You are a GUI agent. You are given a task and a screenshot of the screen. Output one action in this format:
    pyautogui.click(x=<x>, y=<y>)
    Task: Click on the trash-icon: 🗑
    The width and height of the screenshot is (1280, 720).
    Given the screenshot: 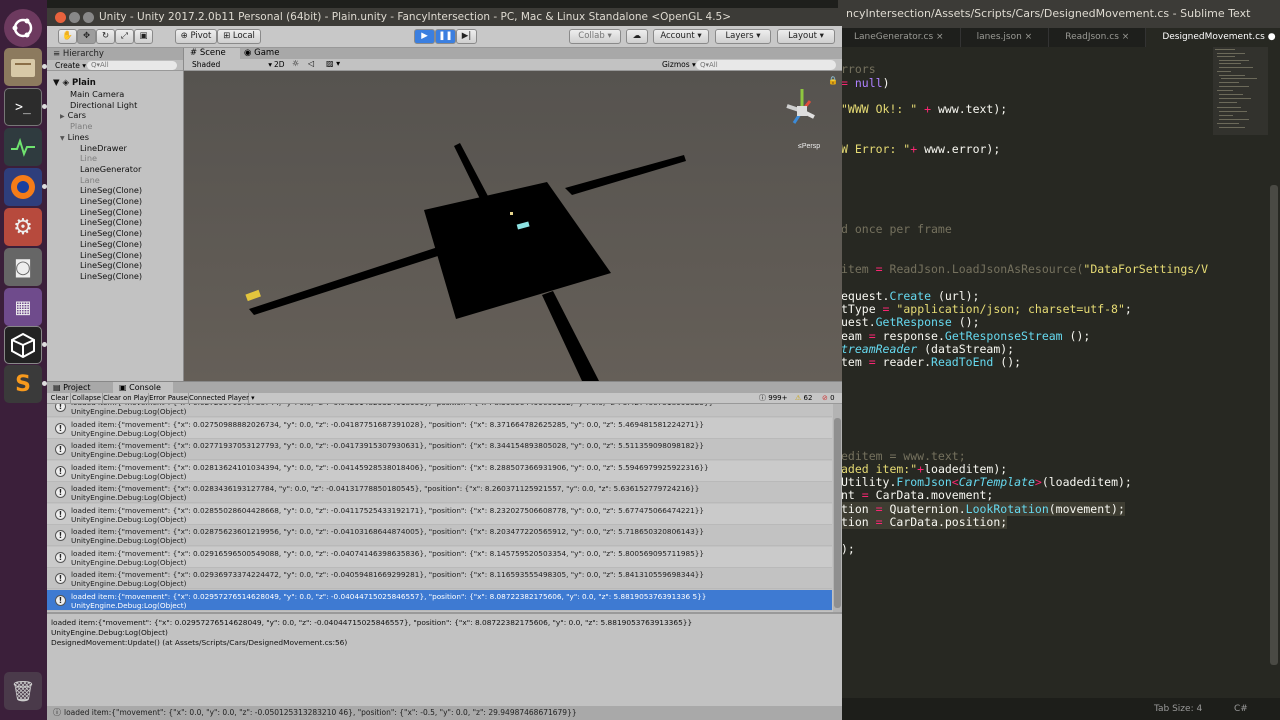 What is the action you would take?
    pyautogui.click(x=23, y=691)
    